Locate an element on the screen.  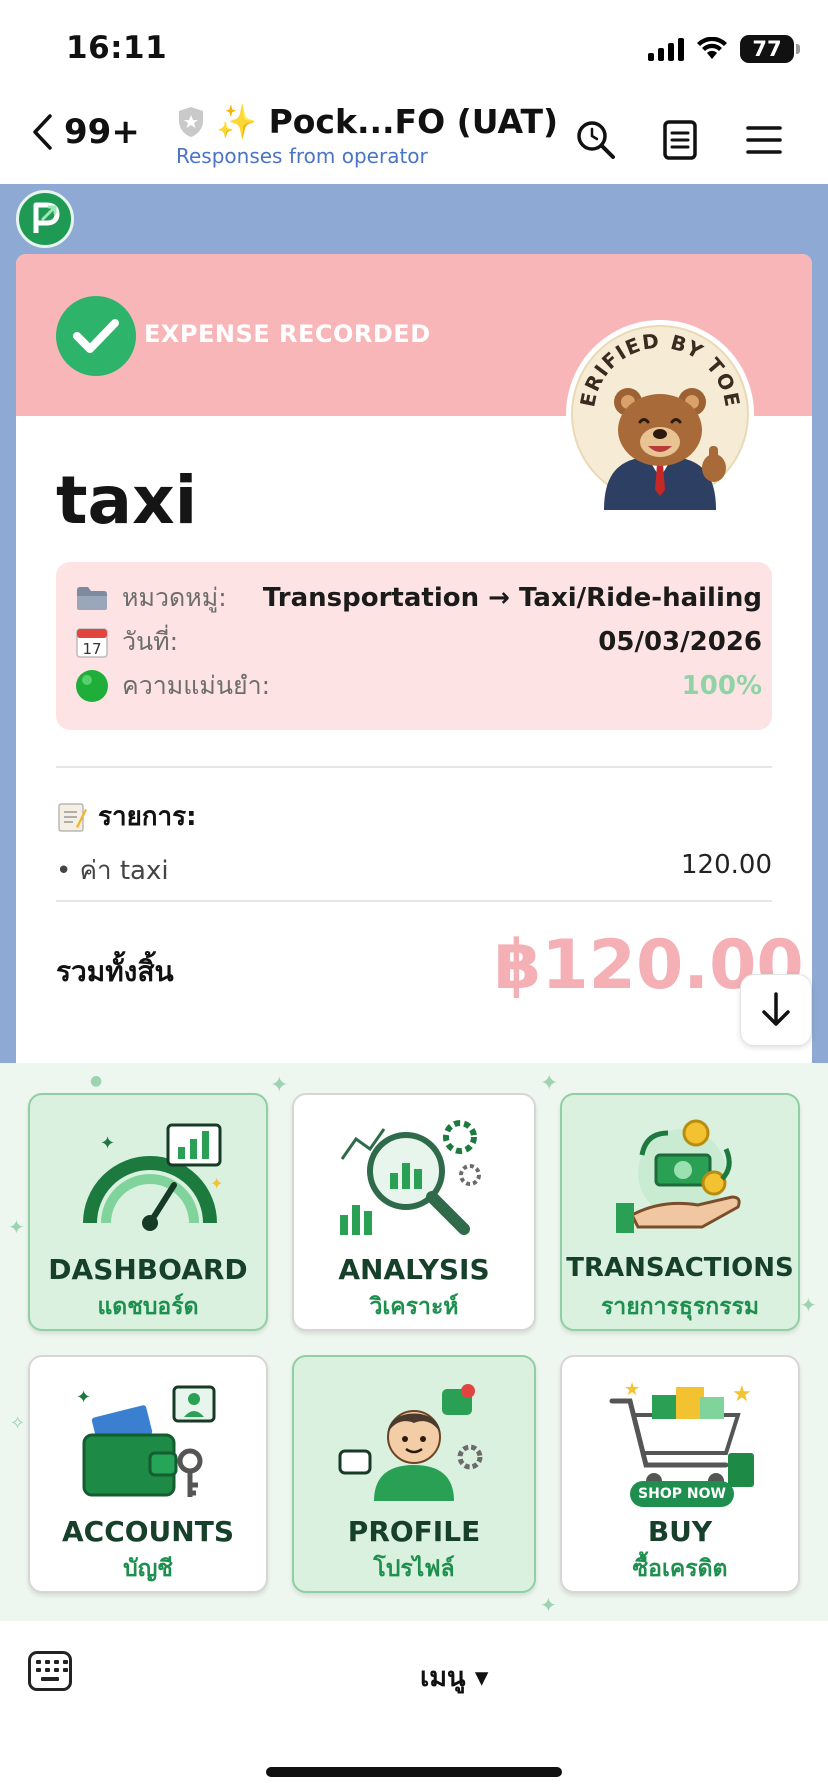
bot-avatar is located at coordinates (45, 219).